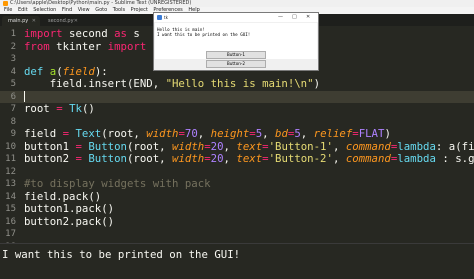 The height and width of the screenshot is (279, 474). I want to click on tab-second-py: second.py ✕, so click(62, 21).